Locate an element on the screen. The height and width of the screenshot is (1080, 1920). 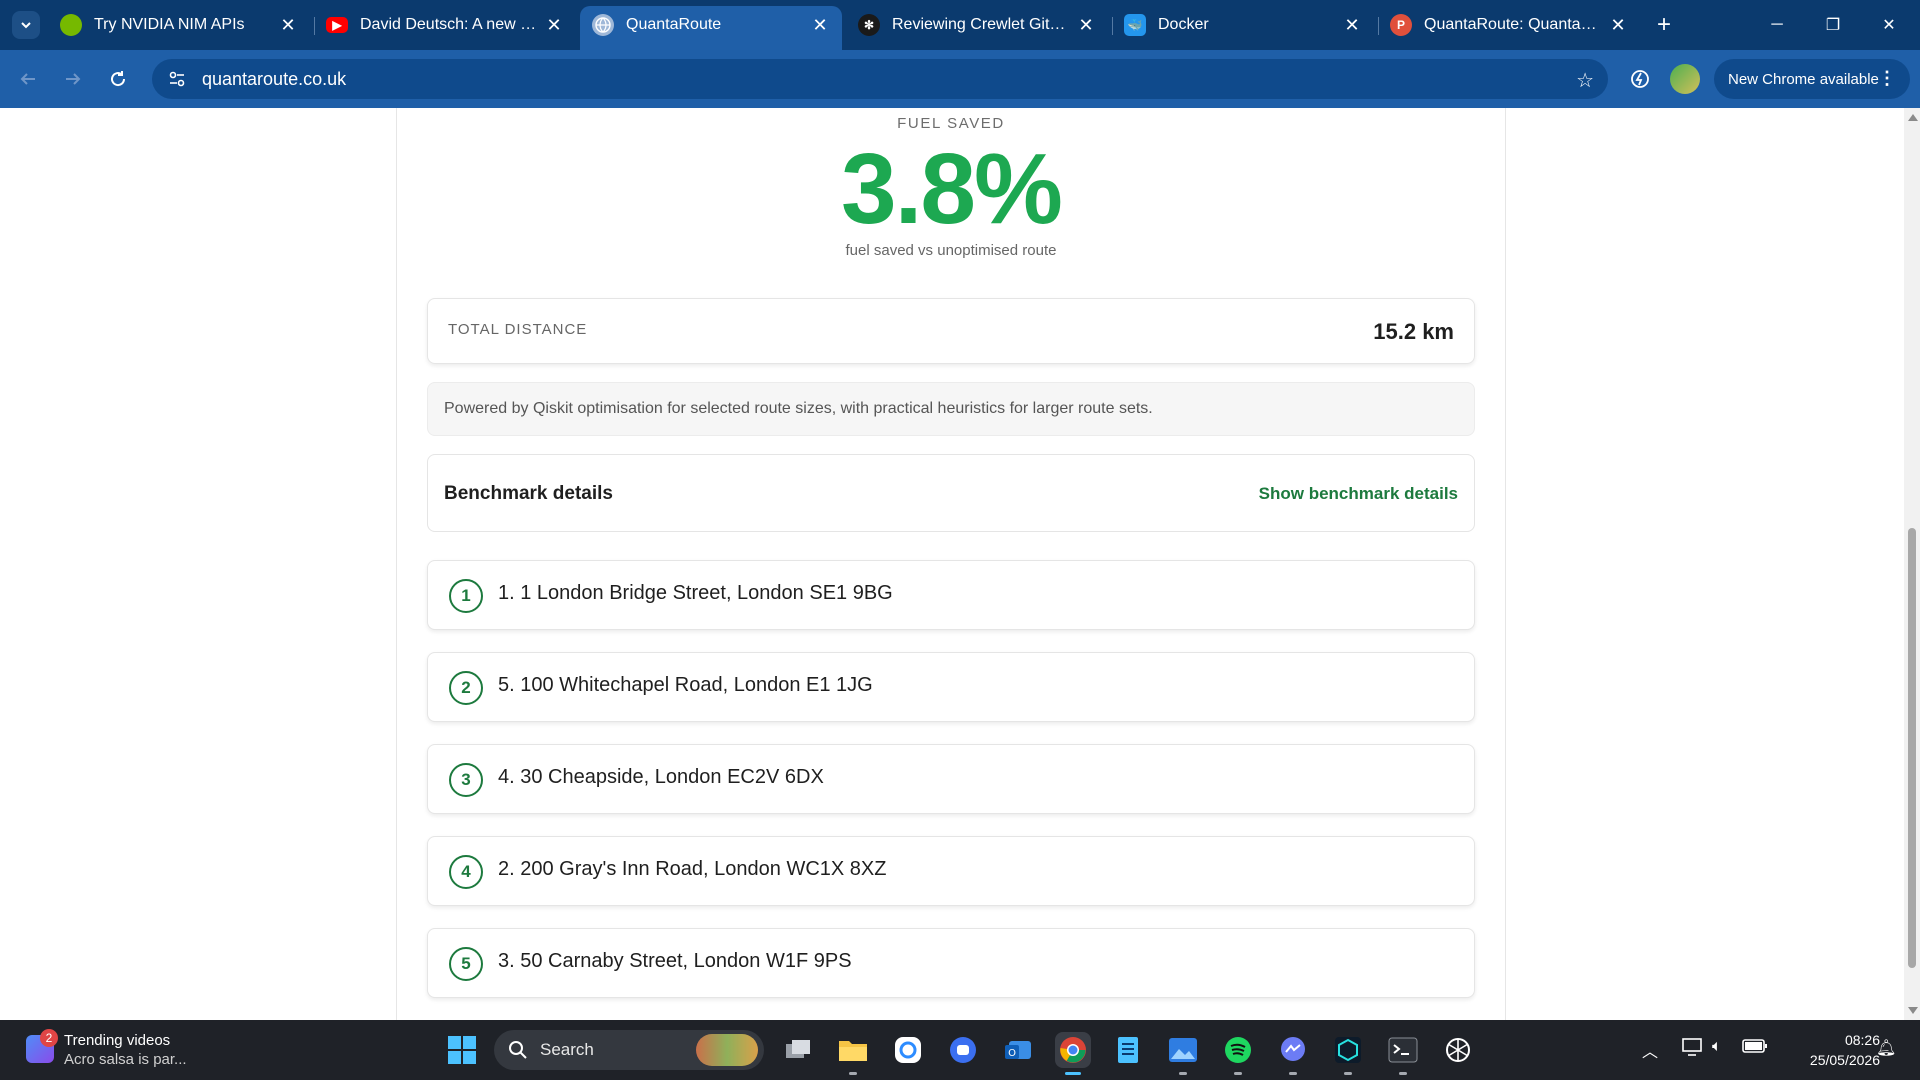
clock-time: 08:26 is located at coordinates (1862, 1040).